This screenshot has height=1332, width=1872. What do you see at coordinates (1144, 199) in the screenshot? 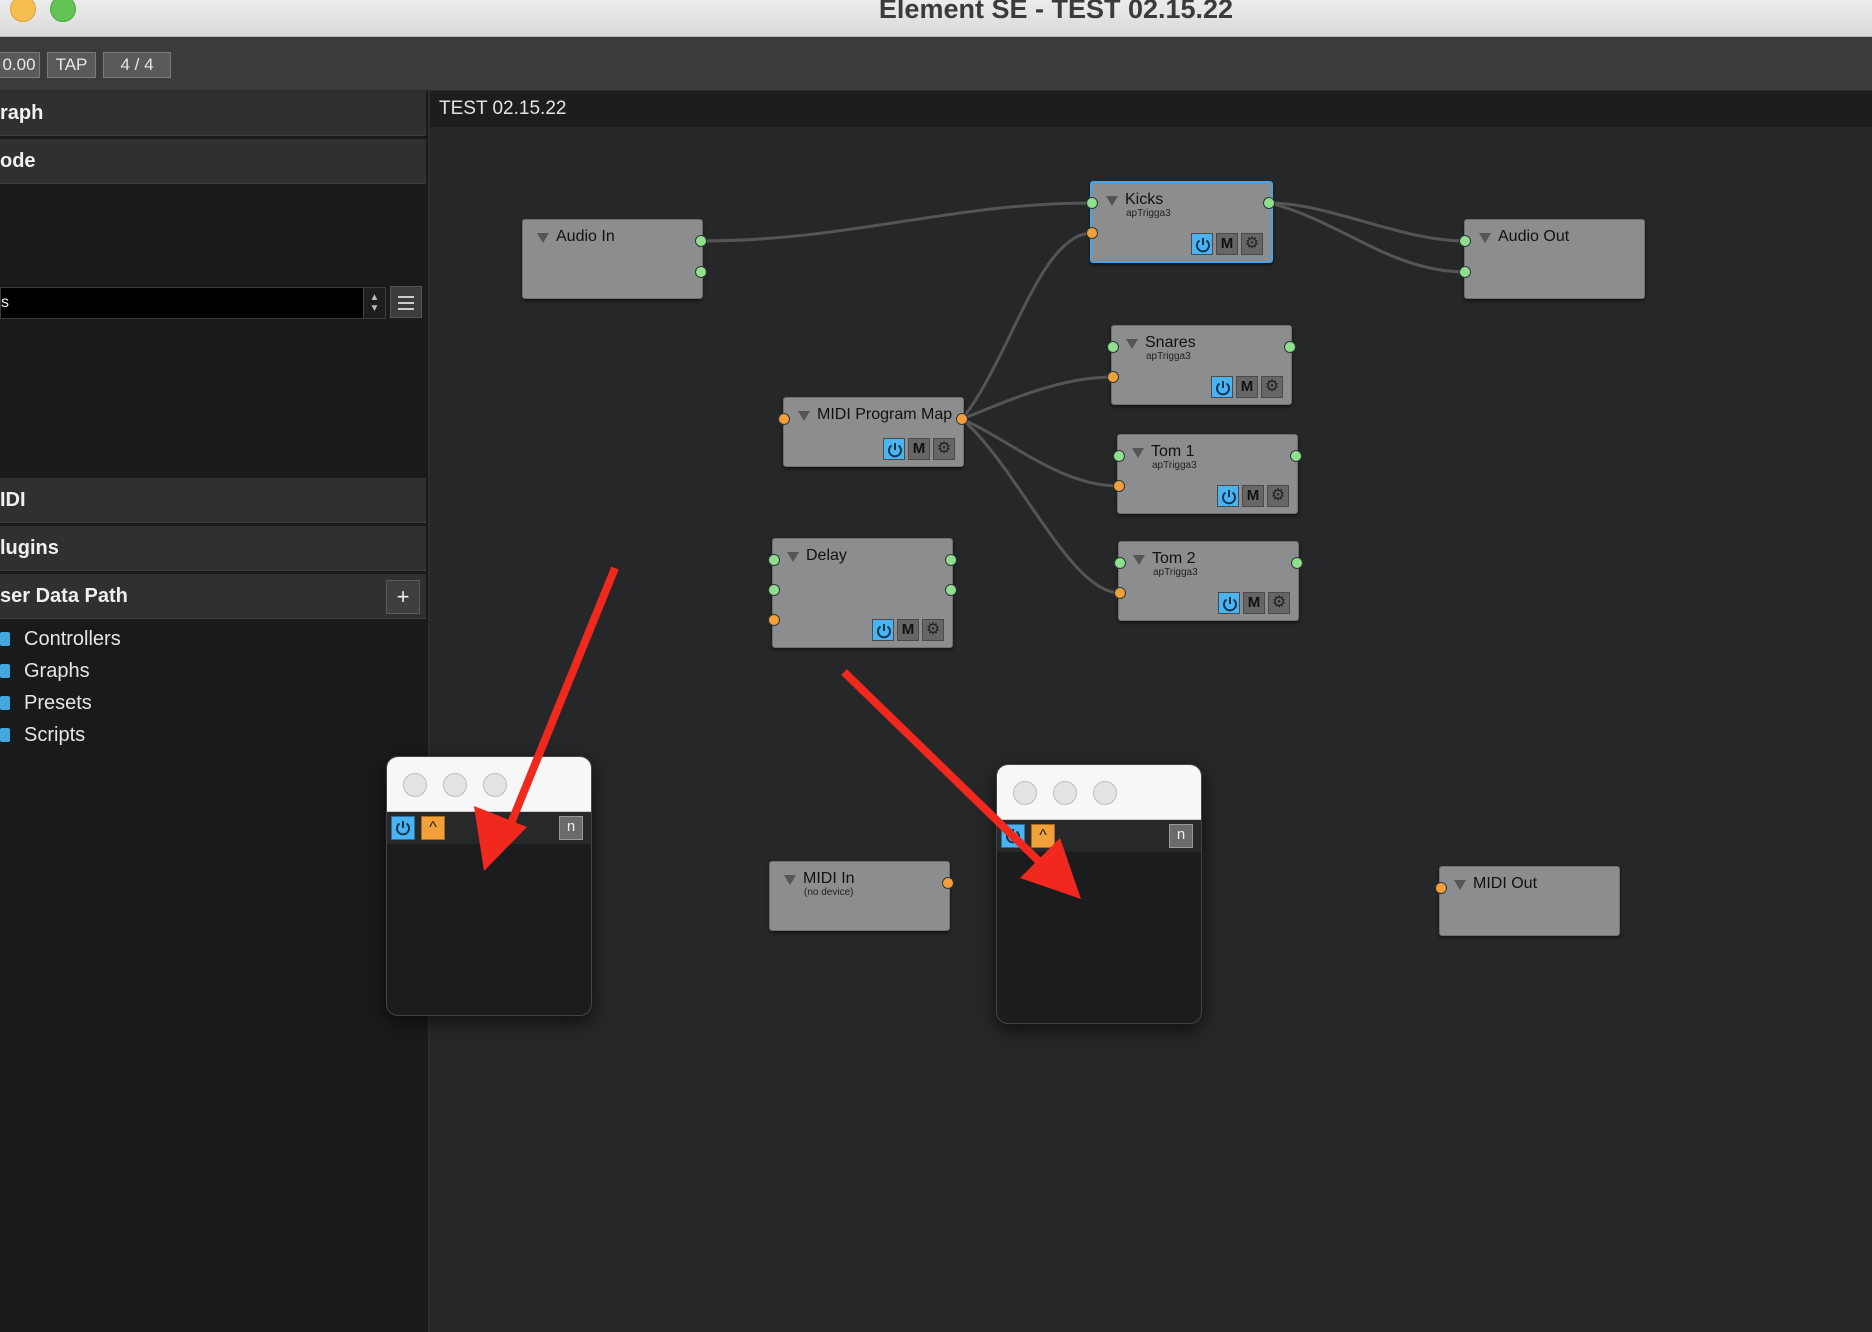
I see `node-name: Kicks` at bounding box center [1144, 199].